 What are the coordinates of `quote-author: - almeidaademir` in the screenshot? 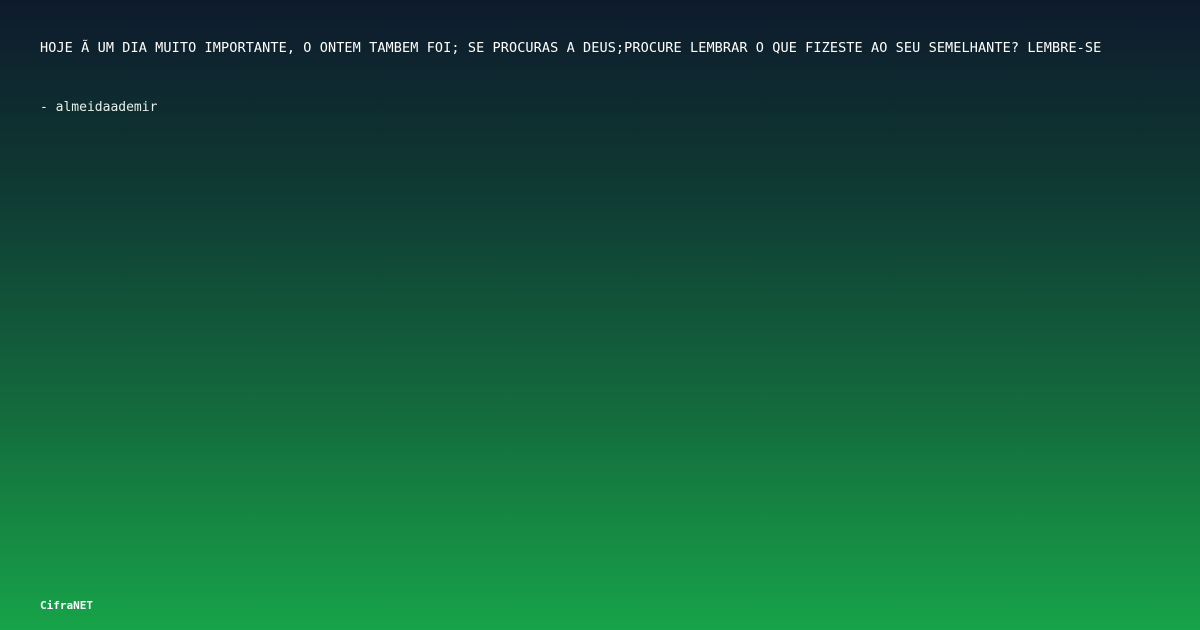 It's located at (99, 107).